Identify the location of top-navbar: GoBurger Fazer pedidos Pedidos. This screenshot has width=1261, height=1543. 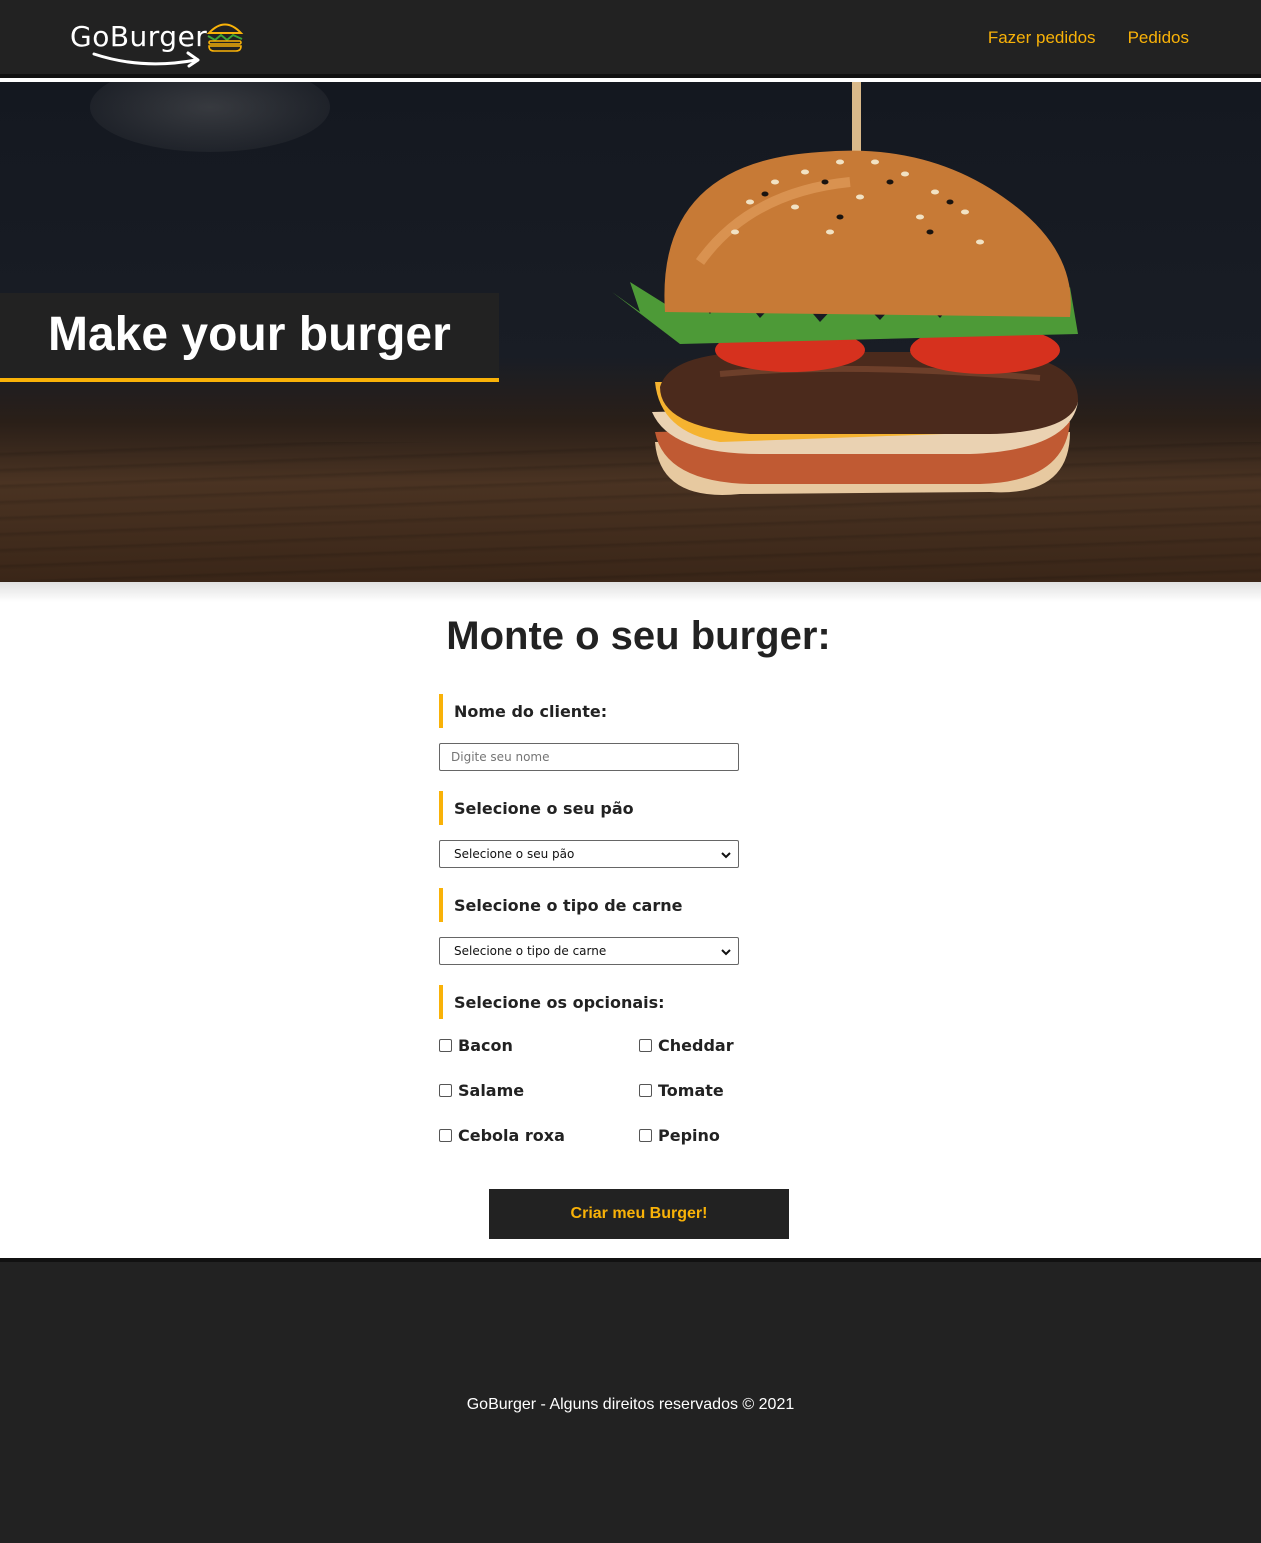
(630, 39).